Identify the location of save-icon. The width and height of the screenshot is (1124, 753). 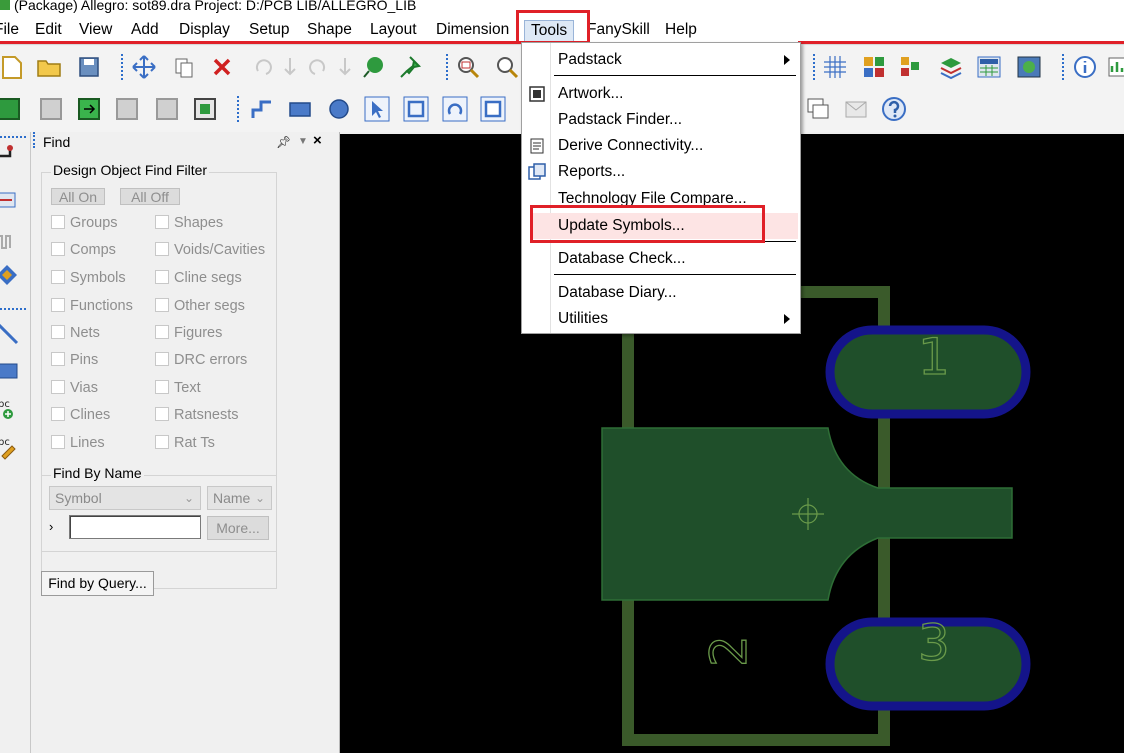
(89, 67).